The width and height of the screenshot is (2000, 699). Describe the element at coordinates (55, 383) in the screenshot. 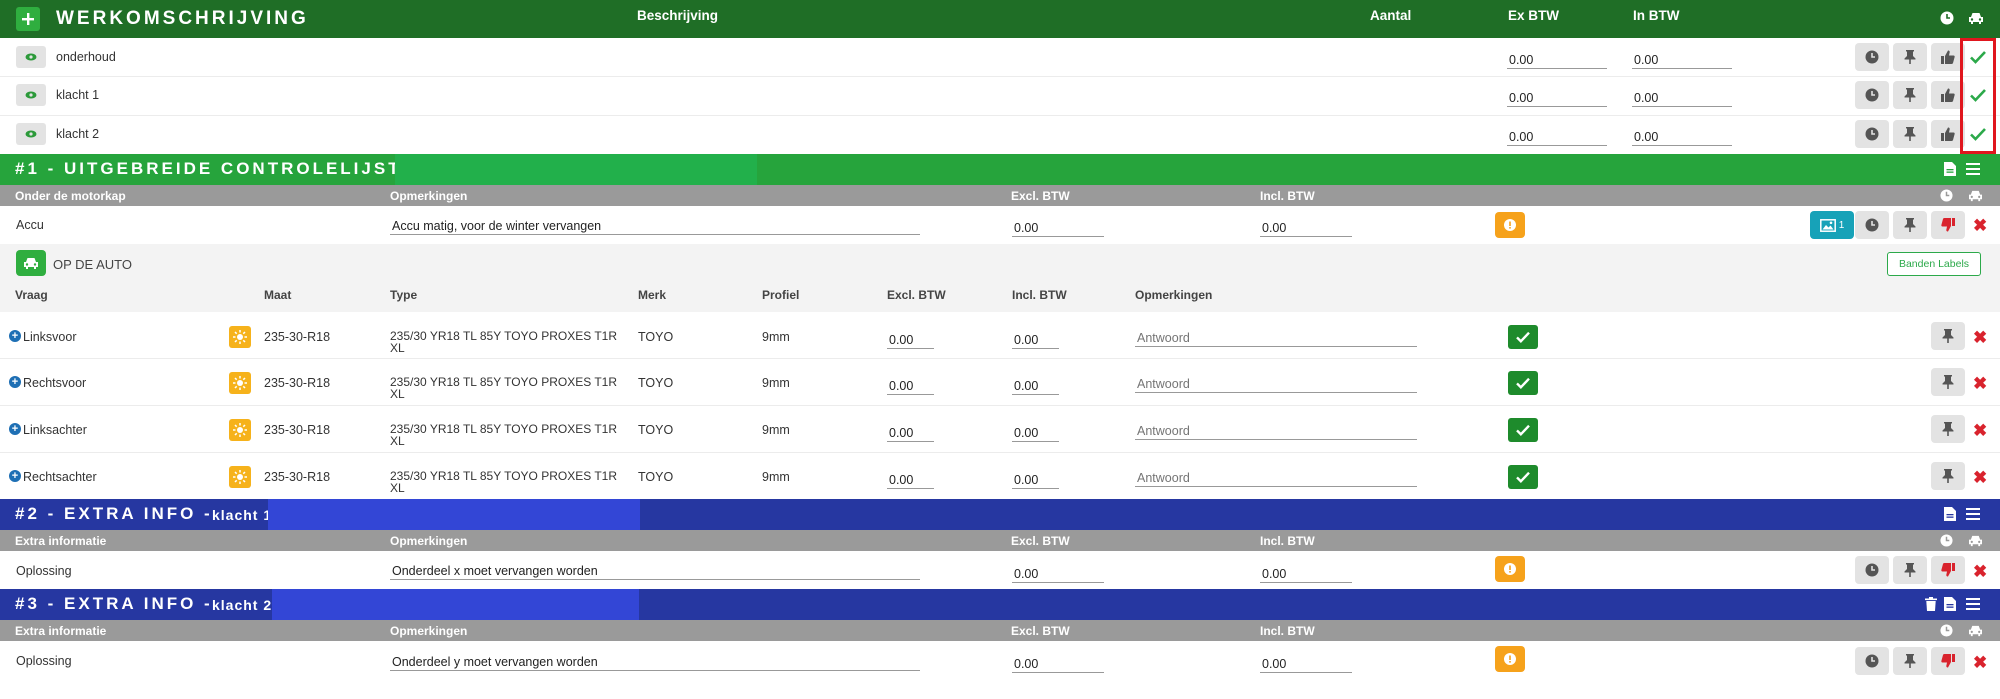

I see `tyre-position: Rechtsvoor` at that location.